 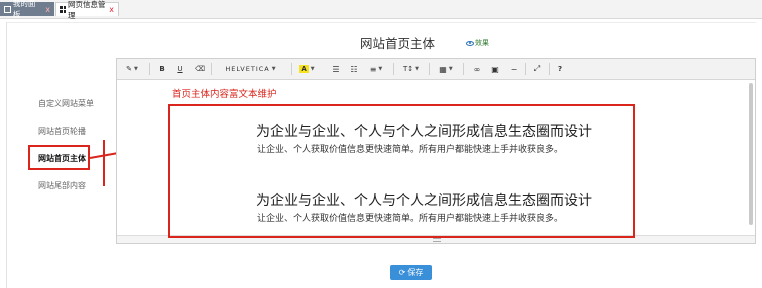 What do you see at coordinates (415, 272) in the screenshot?
I see `save-label: 保存` at bounding box center [415, 272].